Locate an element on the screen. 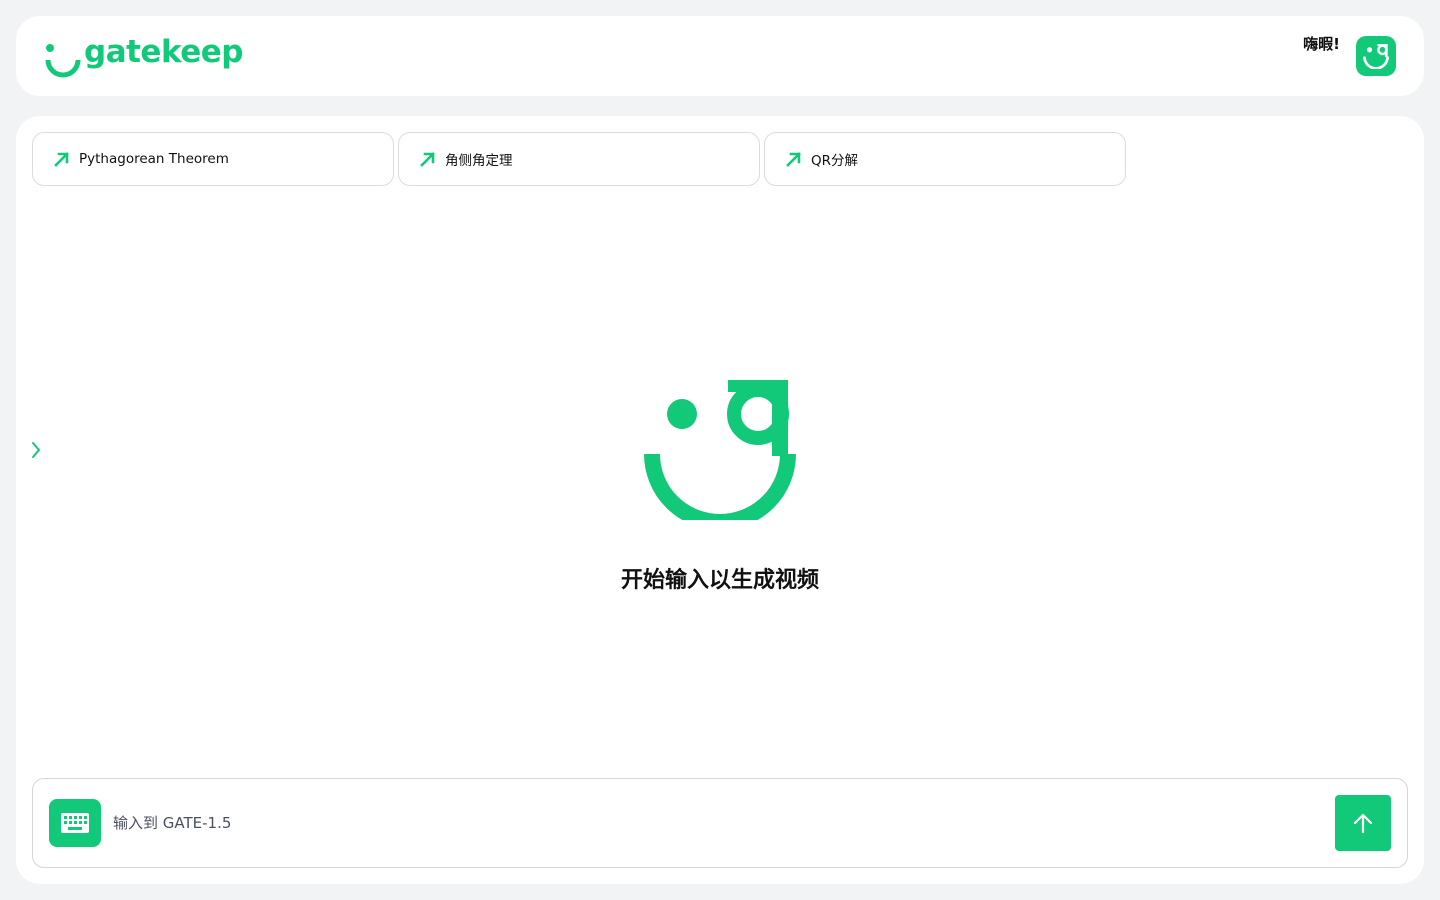  prompt-input is located at coordinates (663, 823).